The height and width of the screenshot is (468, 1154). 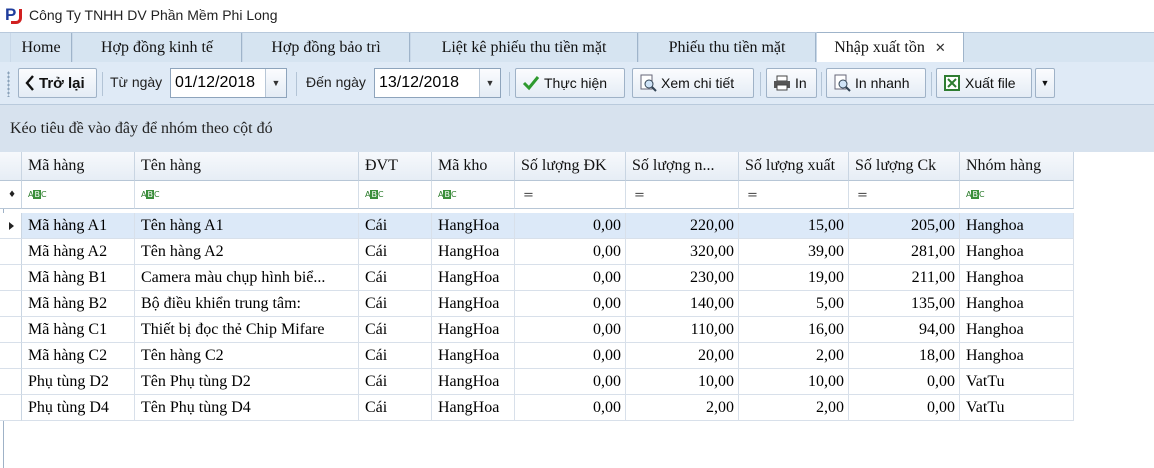 I want to click on table-cell: 320,00, so click(x=682, y=252).